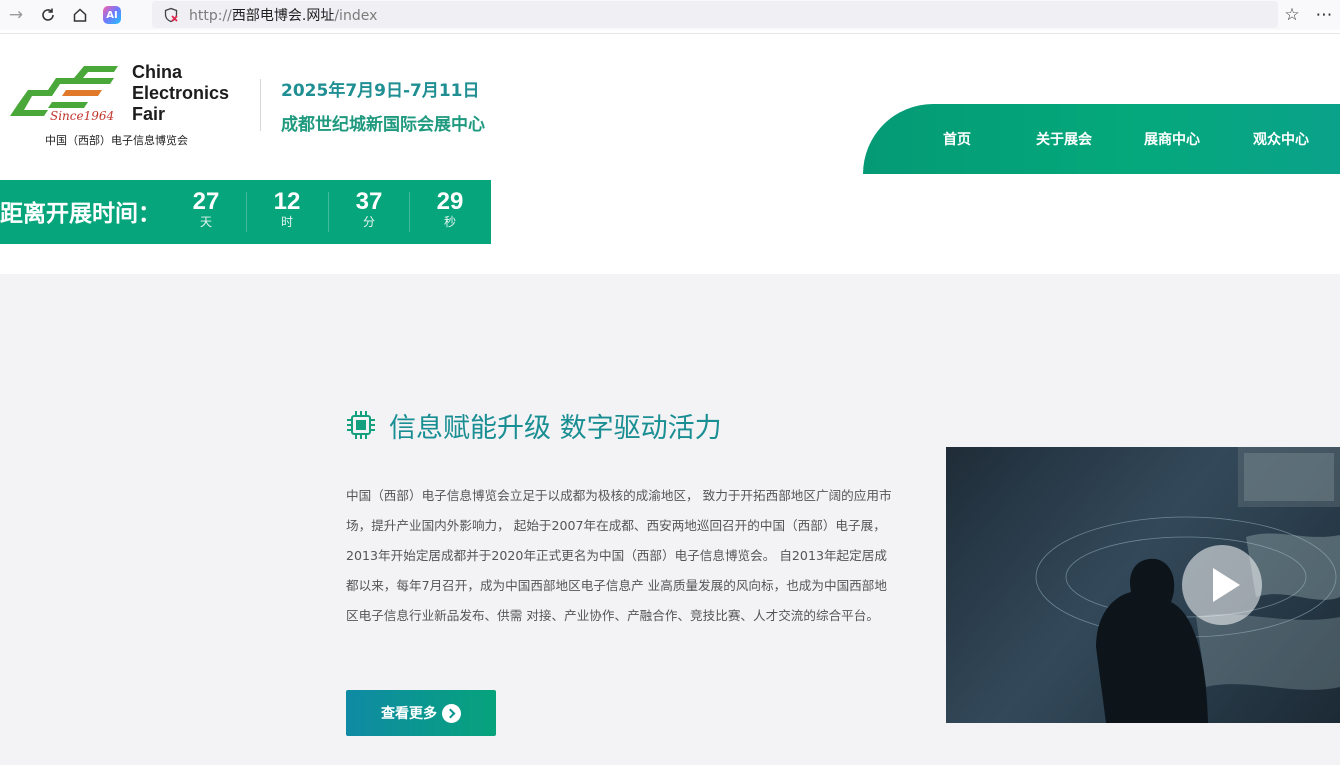 Image resolution: width=1340 pixels, height=765 pixels. What do you see at coordinates (16, 15) in the screenshot?
I see `forward-icon: →` at bounding box center [16, 15].